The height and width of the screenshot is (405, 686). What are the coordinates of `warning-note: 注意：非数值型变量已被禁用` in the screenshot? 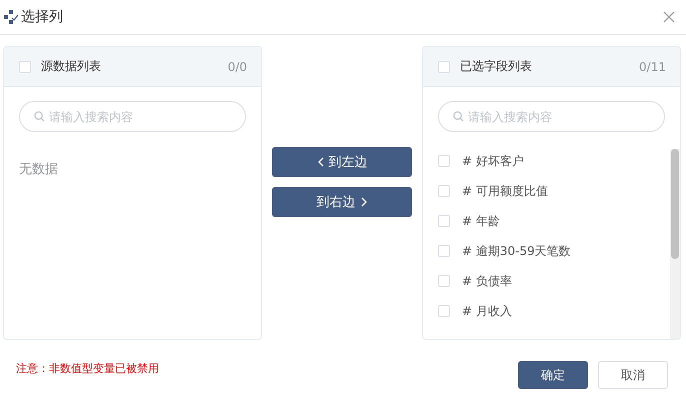 It's located at (87, 368).